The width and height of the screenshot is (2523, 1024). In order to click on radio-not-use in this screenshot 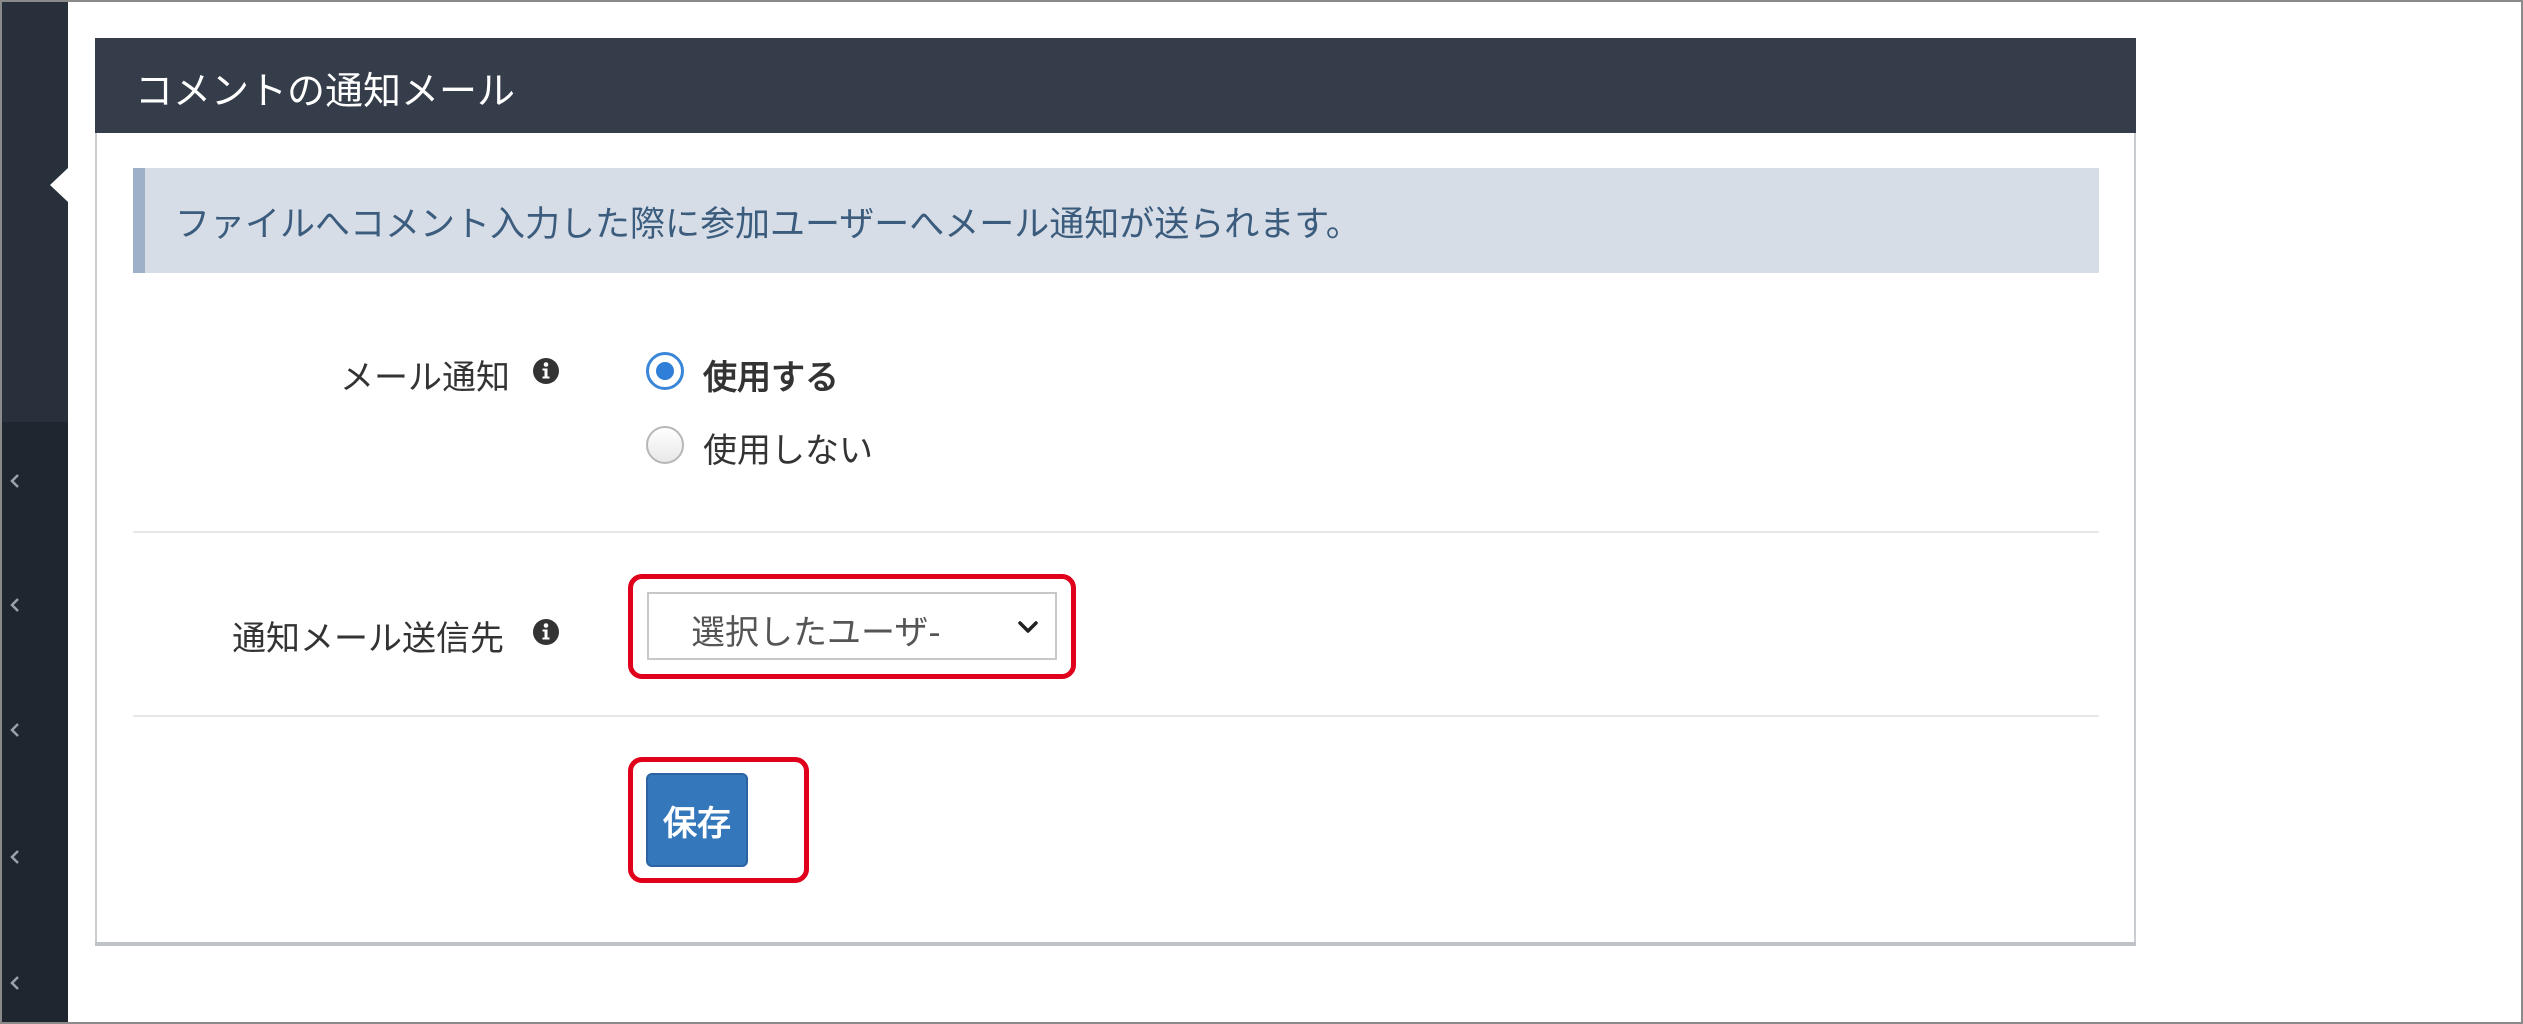, I will do `click(665, 445)`.